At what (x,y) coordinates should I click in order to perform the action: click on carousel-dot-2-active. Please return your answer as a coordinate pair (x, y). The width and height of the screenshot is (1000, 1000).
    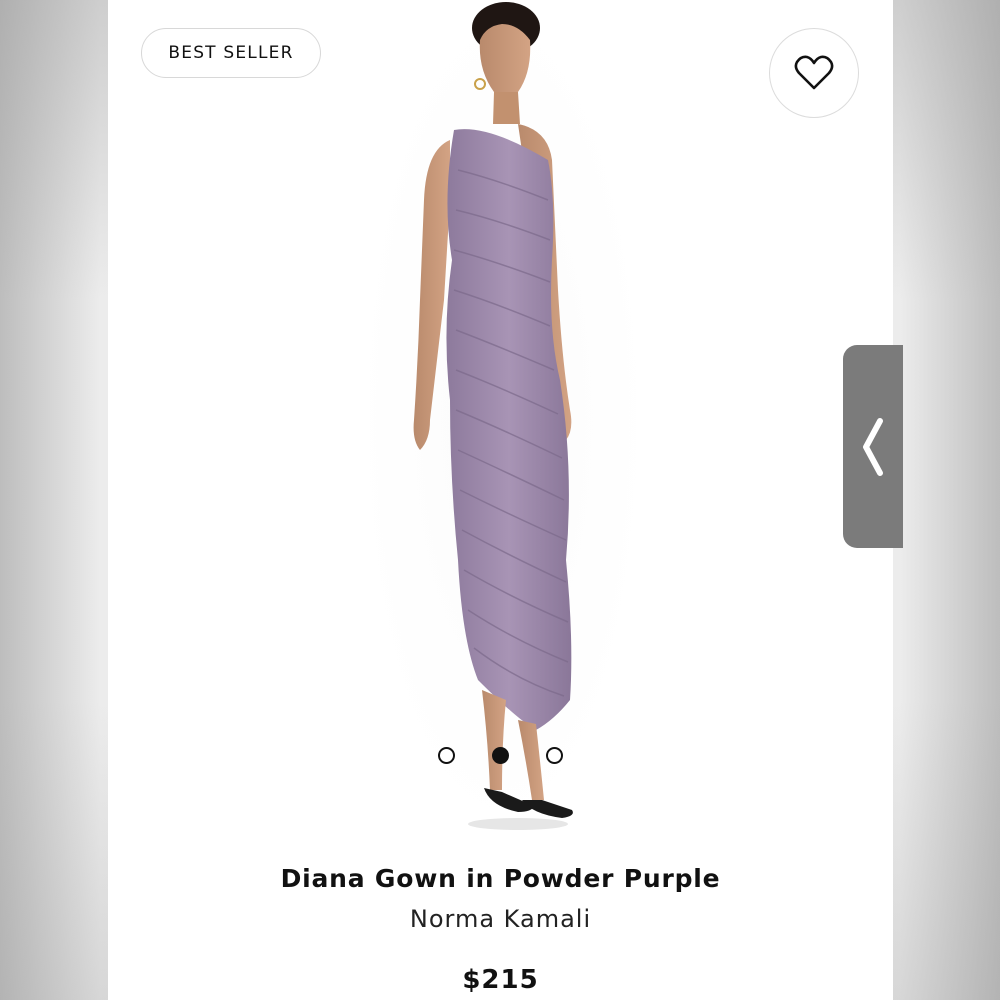
    Looking at the image, I should click on (500, 755).